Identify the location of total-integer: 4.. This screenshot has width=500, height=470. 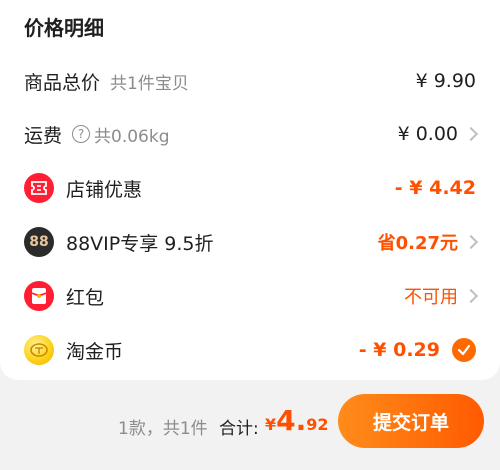
(291, 420).